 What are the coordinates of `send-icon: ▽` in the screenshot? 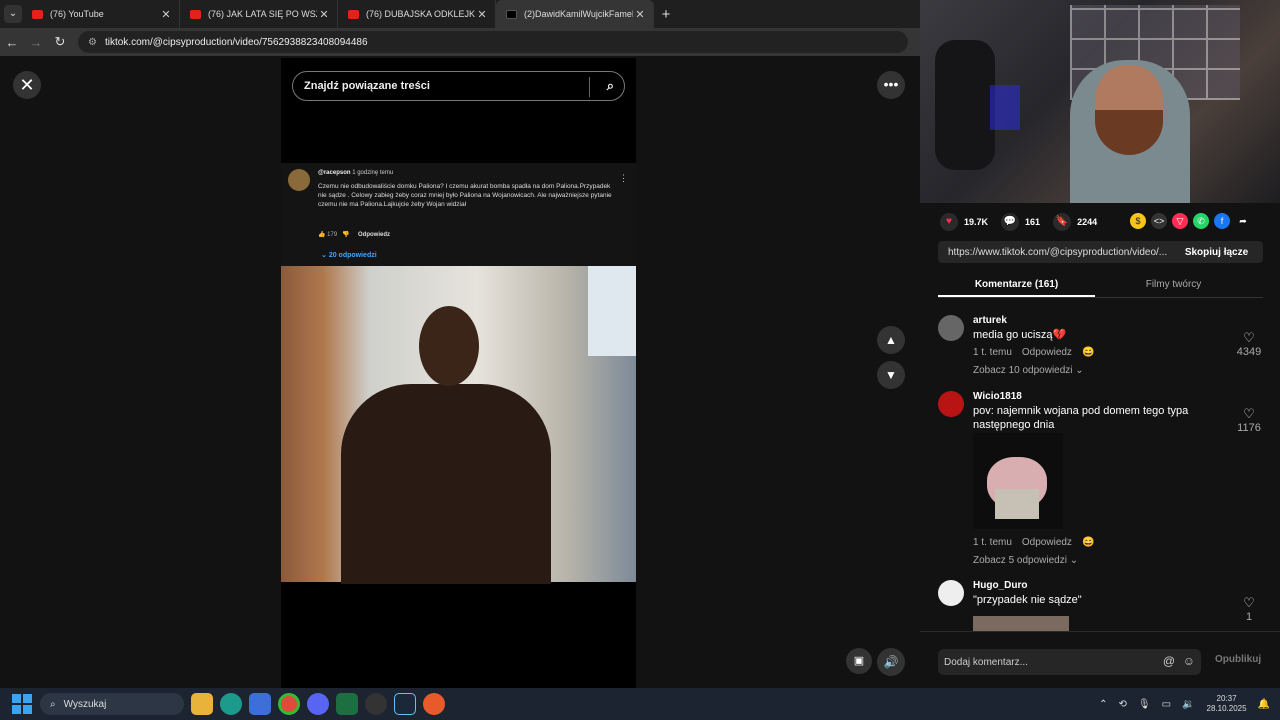 It's located at (1180, 221).